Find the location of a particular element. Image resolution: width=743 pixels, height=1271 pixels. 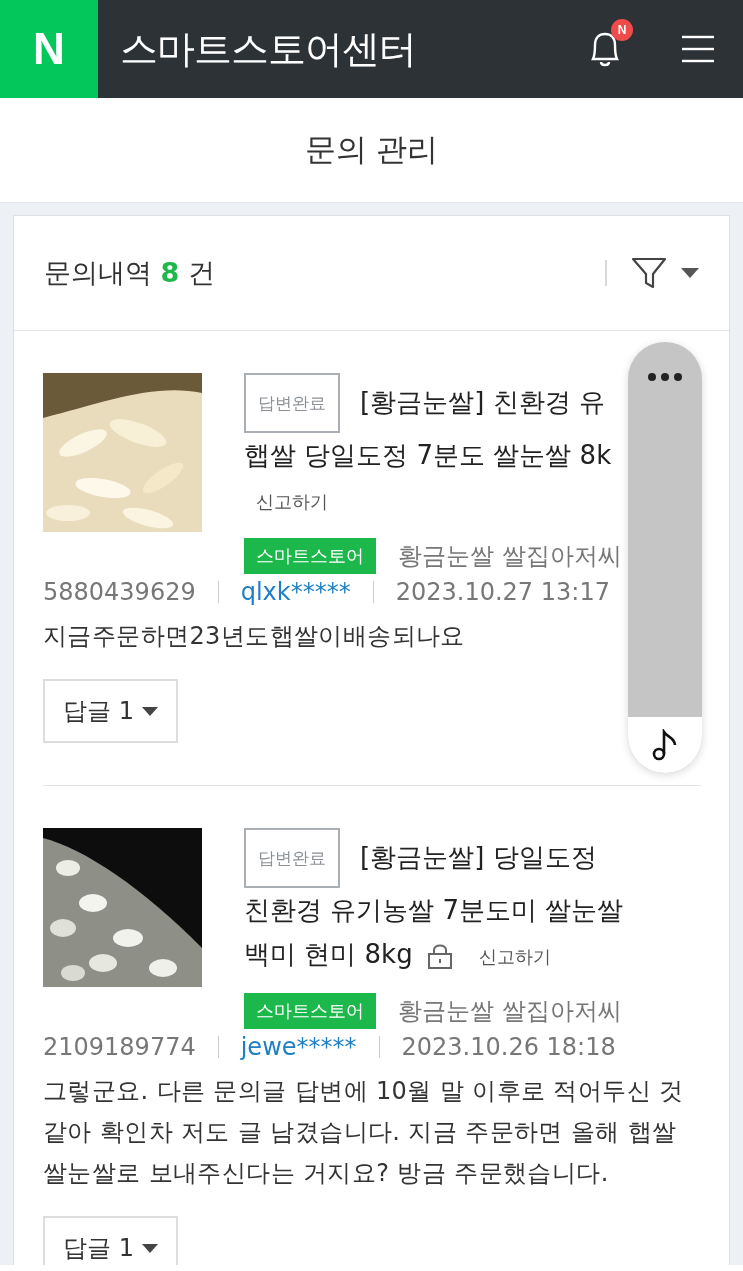

date-time: 2023.10.26 18:18 is located at coordinates (508, 1047).